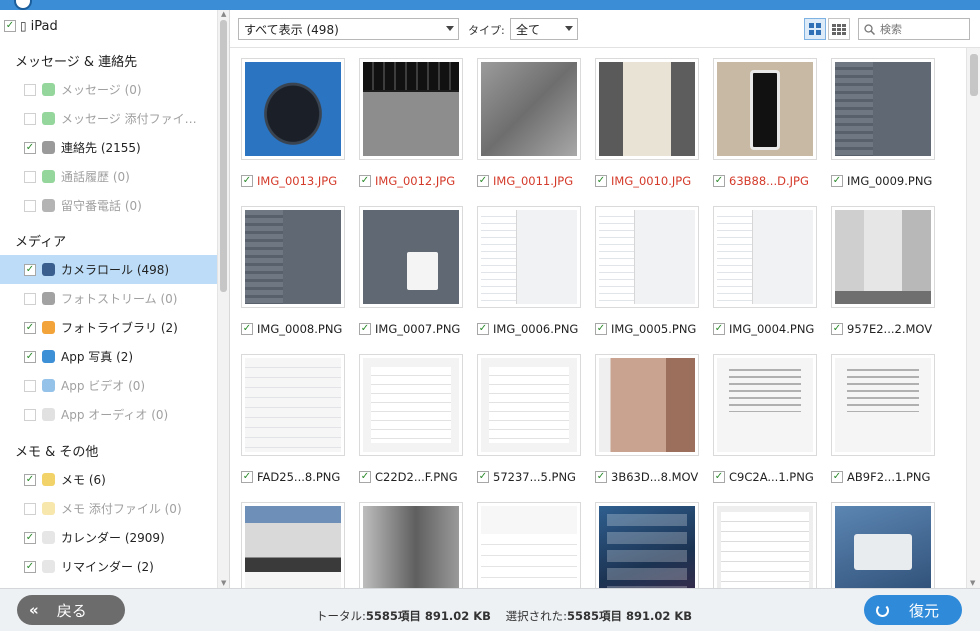  I want to click on file-tile: ✓ IMG_0012.JPG, so click(407, 122).